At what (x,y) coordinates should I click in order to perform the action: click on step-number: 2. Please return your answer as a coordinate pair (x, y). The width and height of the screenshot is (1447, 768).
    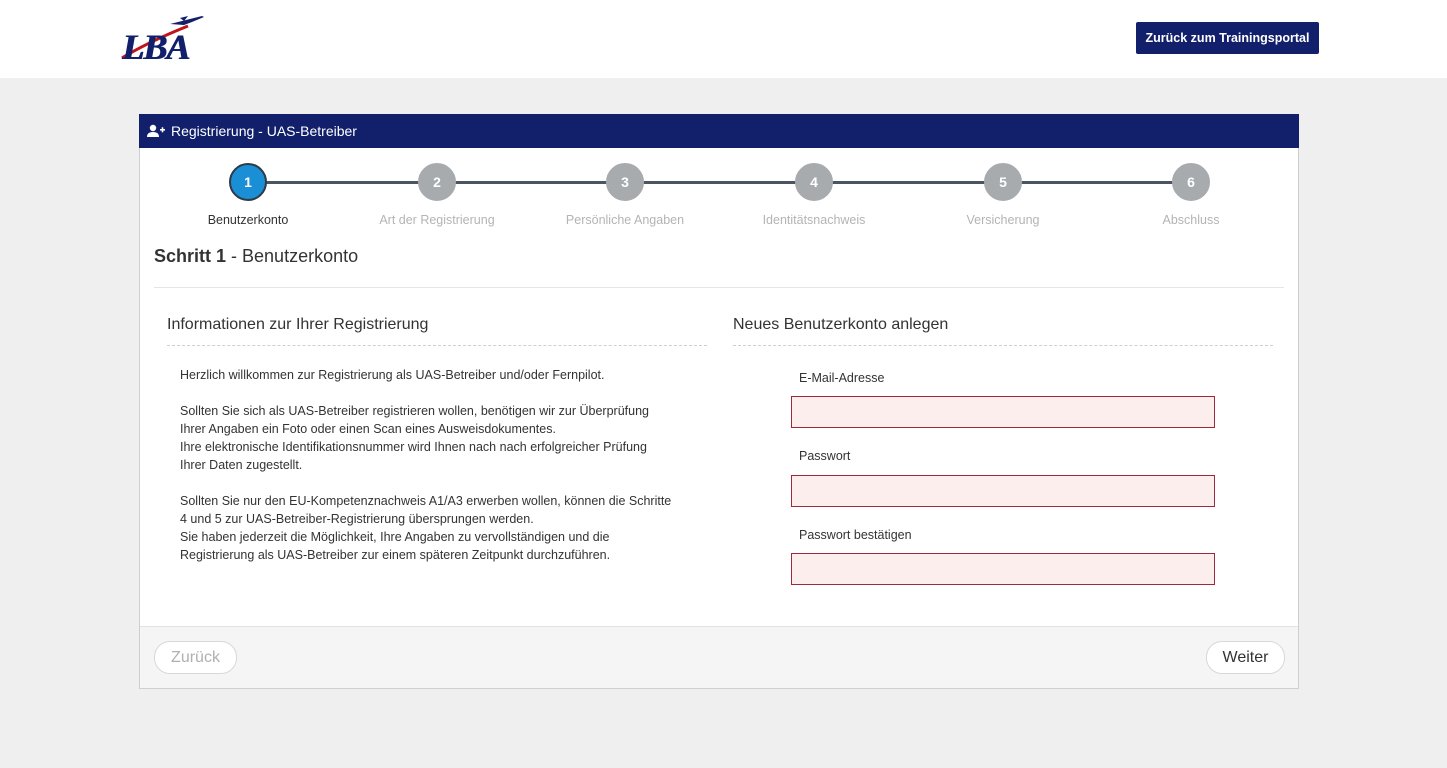
    Looking at the image, I should click on (437, 182).